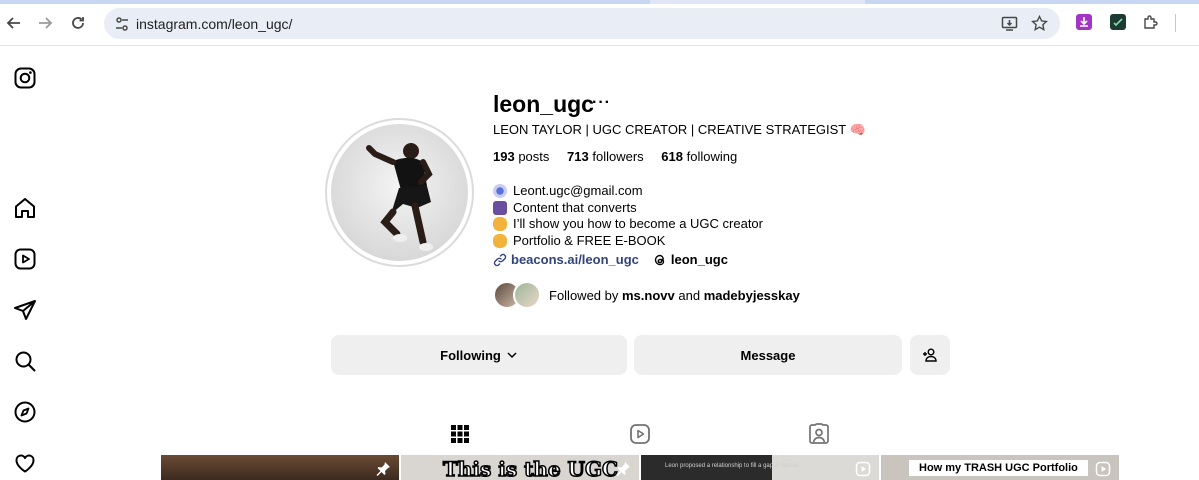 The image size is (1199, 480). What do you see at coordinates (521, 156) in the screenshot?
I see `posts-stat: 193 posts` at bounding box center [521, 156].